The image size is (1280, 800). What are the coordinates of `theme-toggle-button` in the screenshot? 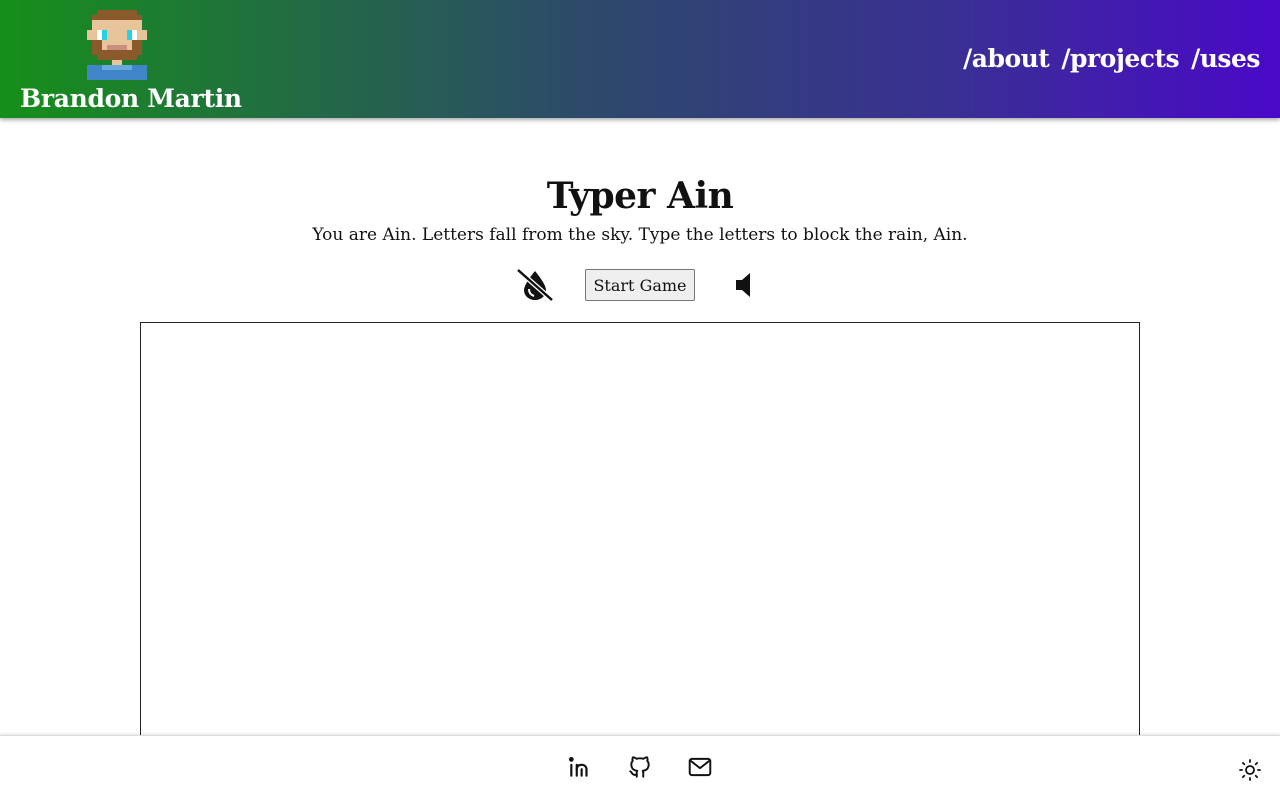 It's located at (1250, 770).